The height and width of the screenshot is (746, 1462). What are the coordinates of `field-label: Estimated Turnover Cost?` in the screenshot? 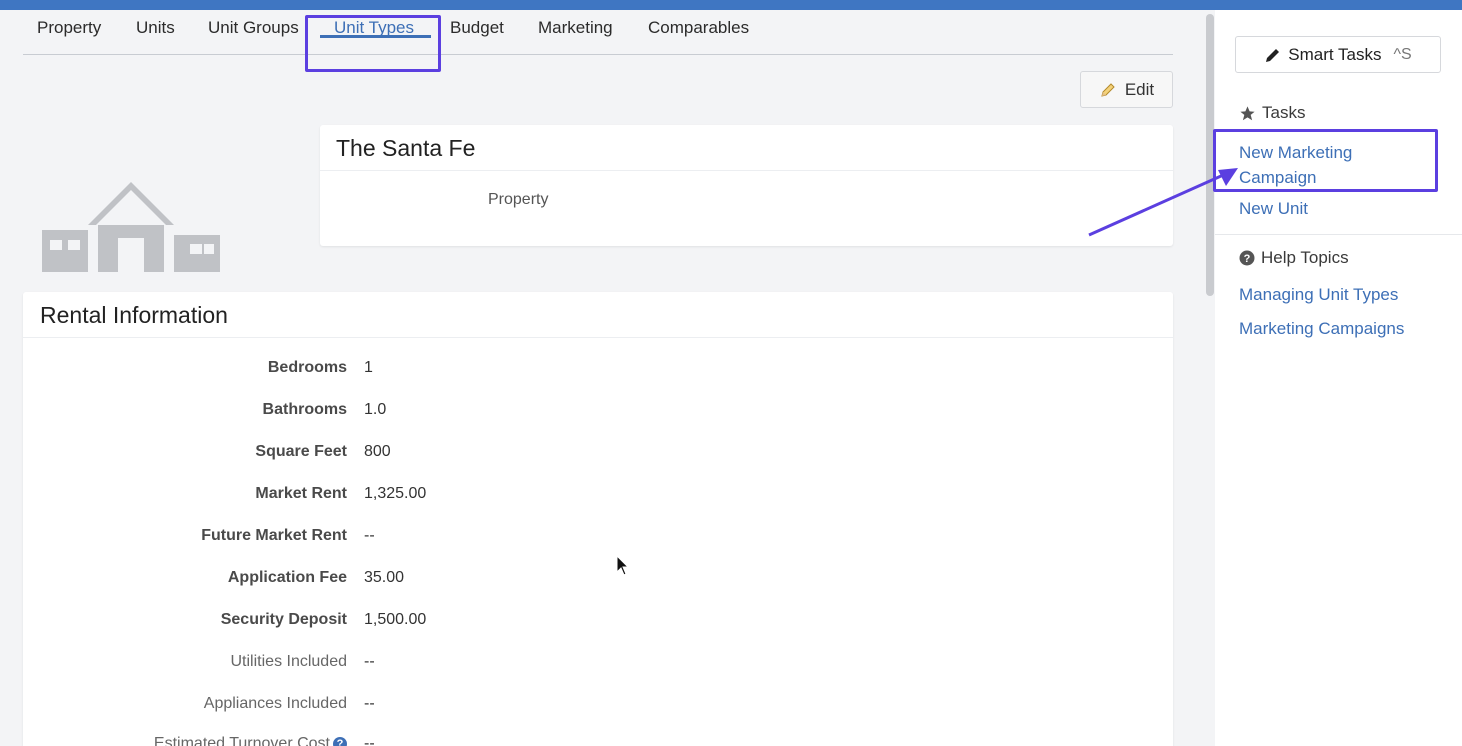 It's located at (250, 740).